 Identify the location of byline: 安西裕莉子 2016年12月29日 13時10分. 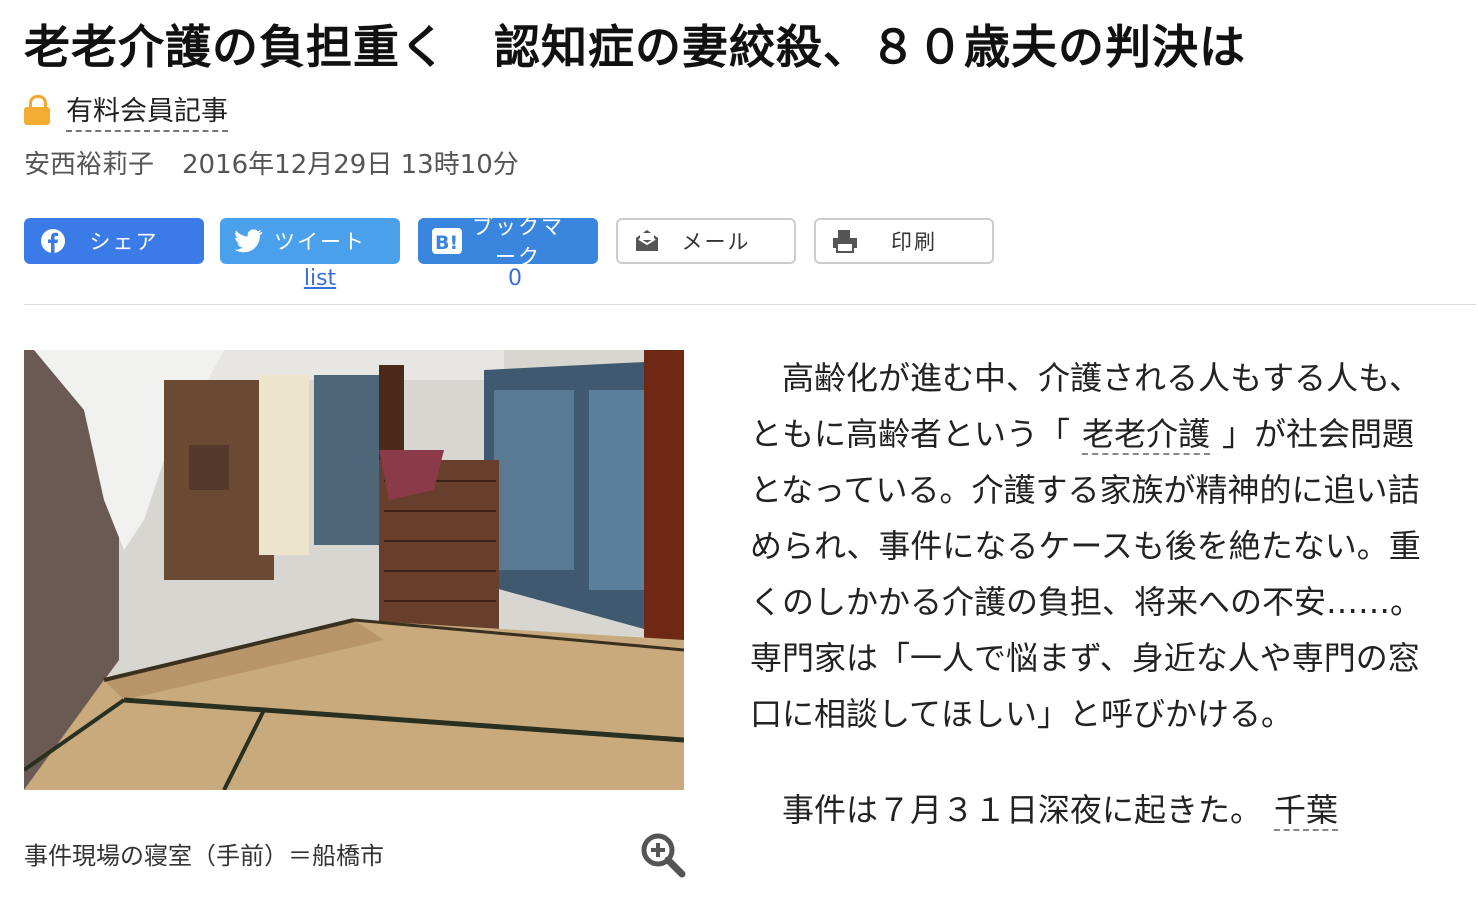
(271, 162).